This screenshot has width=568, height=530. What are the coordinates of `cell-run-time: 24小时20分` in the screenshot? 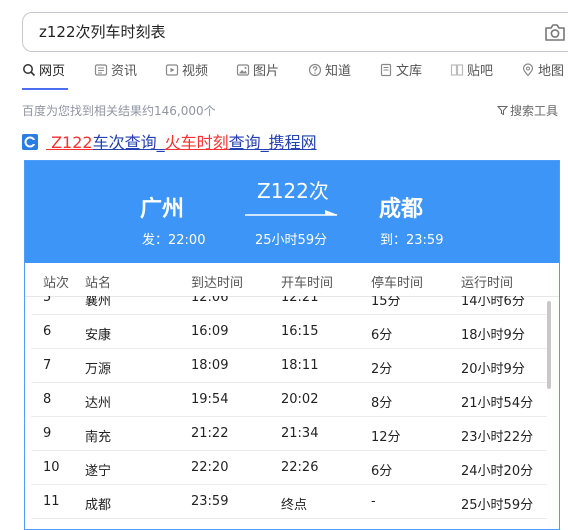 It's located at (497, 471).